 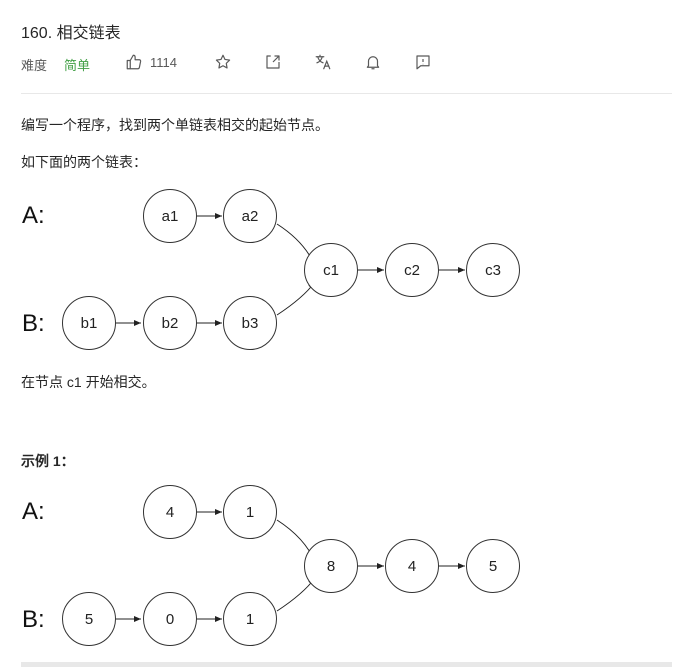 What do you see at coordinates (250, 323) in the screenshot?
I see `node-label: b3` at bounding box center [250, 323].